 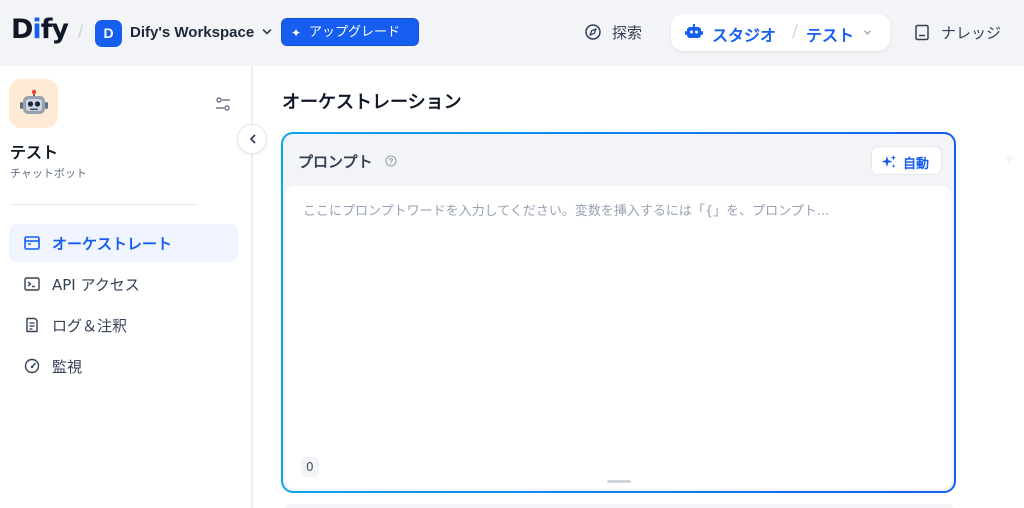 What do you see at coordinates (889, 161) in the screenshot?
I see `magic-sparkles-icon` at bounding box center [889, 161].